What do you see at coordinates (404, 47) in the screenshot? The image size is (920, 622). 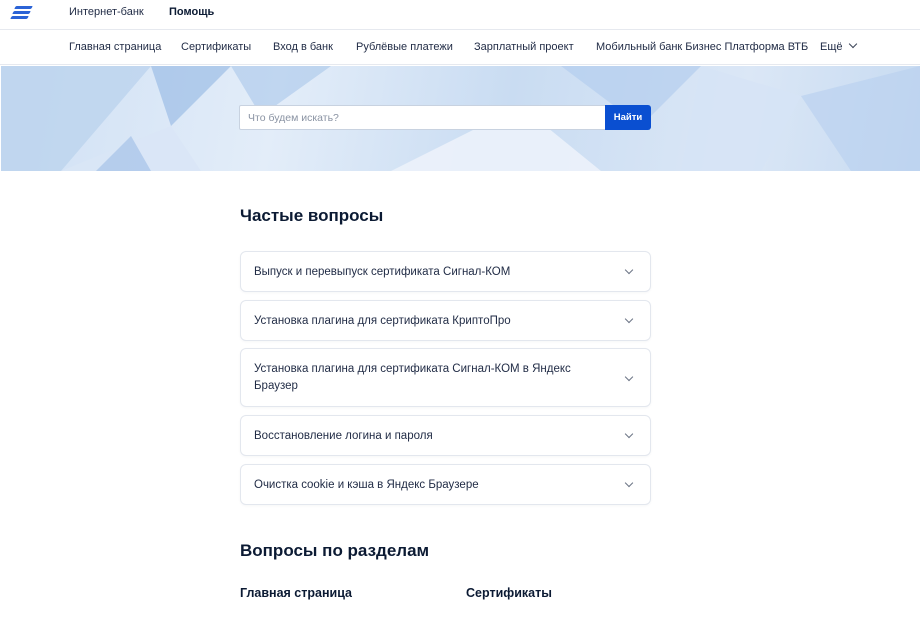 I see `nav-item-ruble-payments: Рублёвые платежи` at bounding box center [404, 47].